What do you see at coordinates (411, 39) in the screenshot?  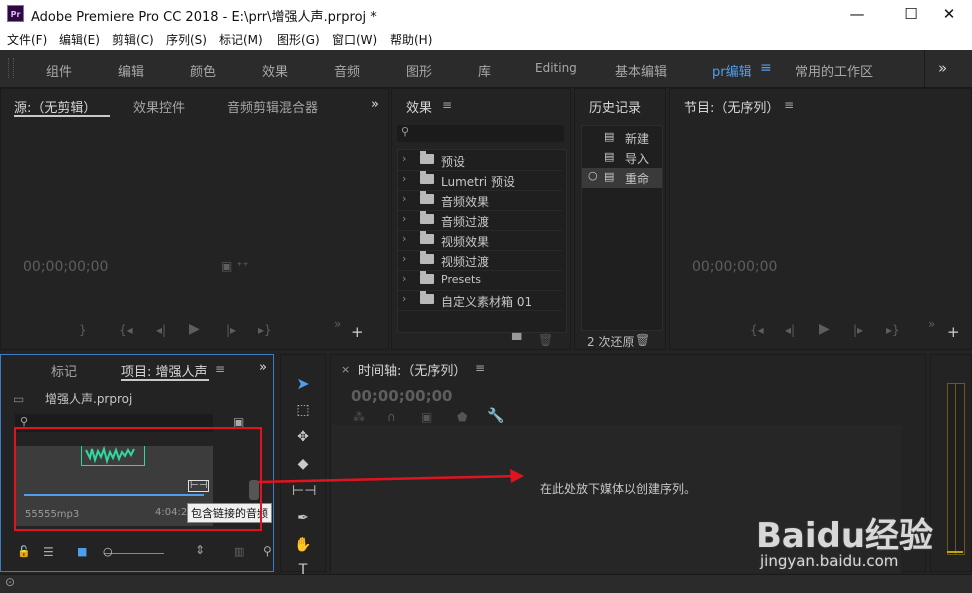 I see `menu-help: 帮助(H)` at bounding box center [411, 39].